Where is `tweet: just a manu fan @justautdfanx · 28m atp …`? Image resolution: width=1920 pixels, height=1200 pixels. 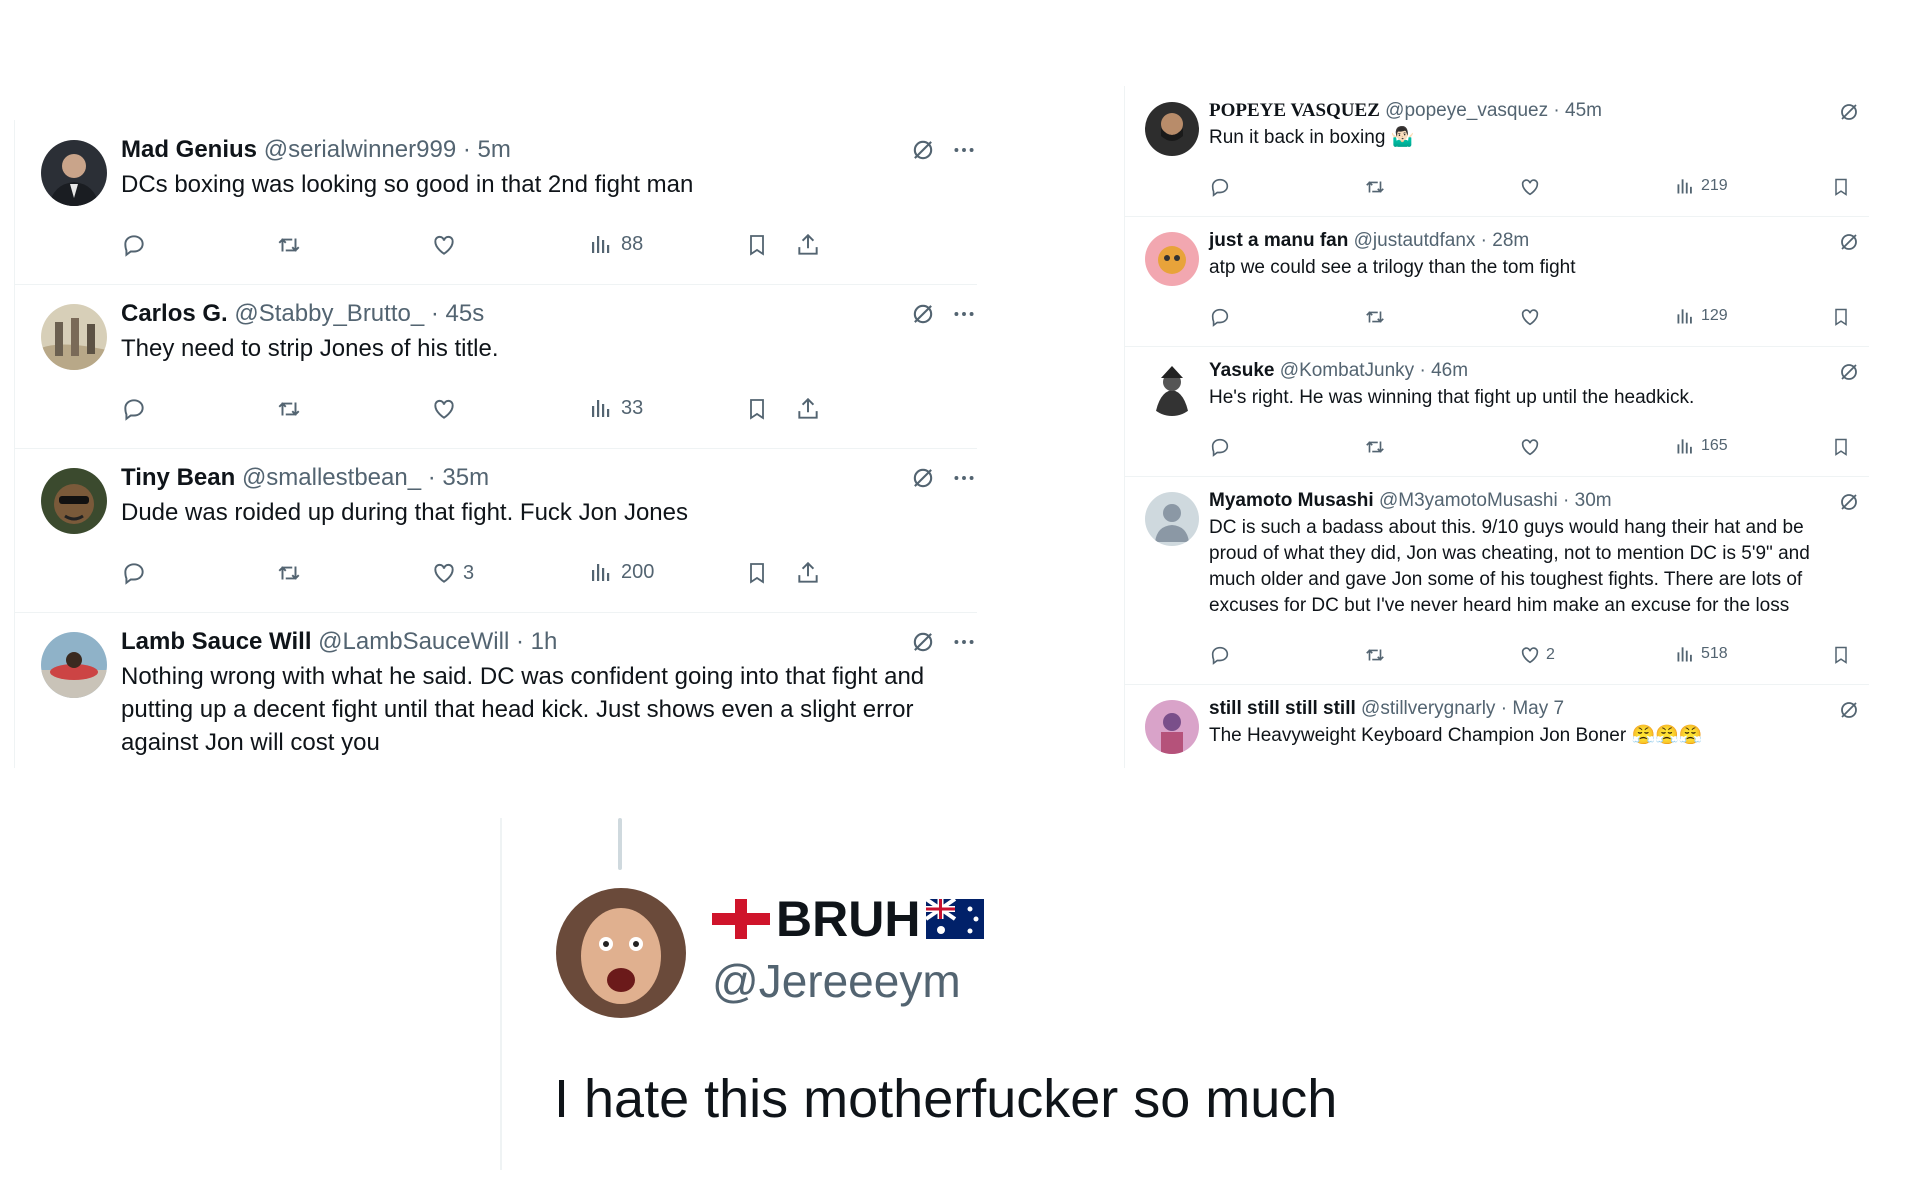
tweet: just a manu fan @justautdfanx · 28m atp … is located at coordinates (1497, 281).